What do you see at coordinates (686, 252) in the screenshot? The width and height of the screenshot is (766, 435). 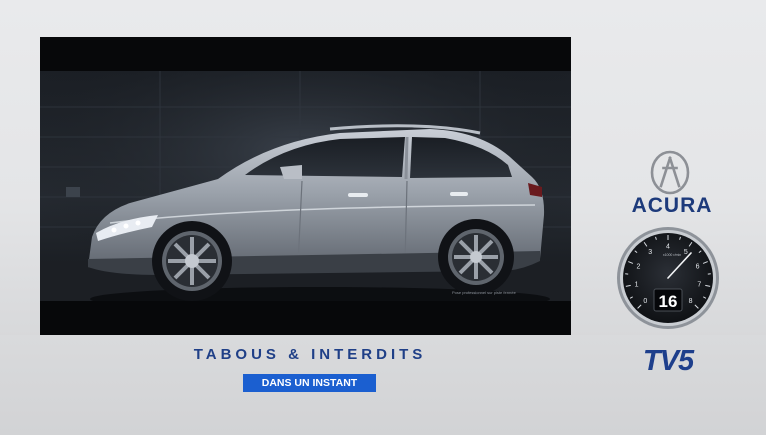 I see `tach-tick-label: 5` at bounding box center [686, 252].